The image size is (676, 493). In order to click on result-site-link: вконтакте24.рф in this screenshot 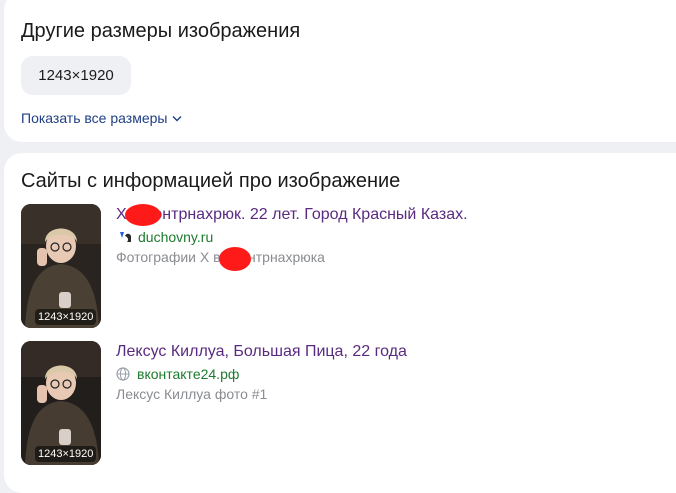, I will do `click(177, 374)`.